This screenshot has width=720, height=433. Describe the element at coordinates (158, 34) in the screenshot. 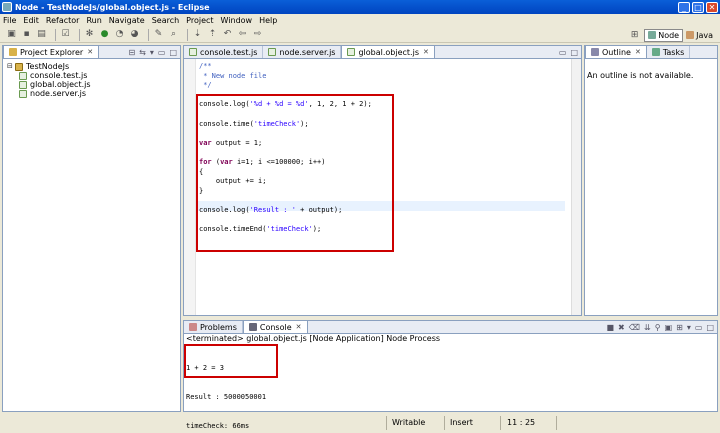

I see `open-type-icon: ✎` at that location.